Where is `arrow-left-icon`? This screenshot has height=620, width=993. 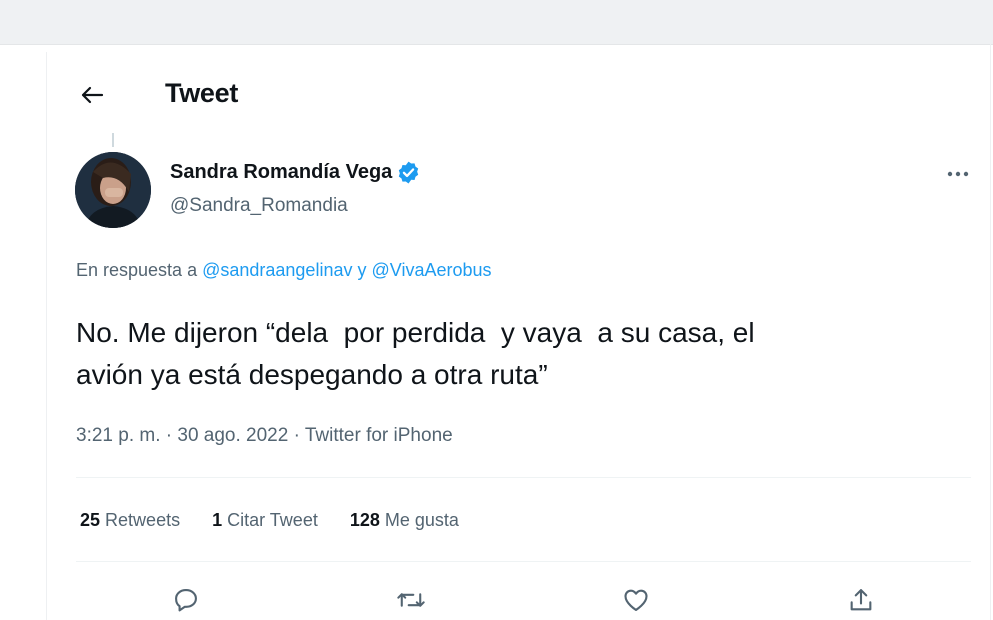 arrow-left-icon is located at coordinates (92, 95).